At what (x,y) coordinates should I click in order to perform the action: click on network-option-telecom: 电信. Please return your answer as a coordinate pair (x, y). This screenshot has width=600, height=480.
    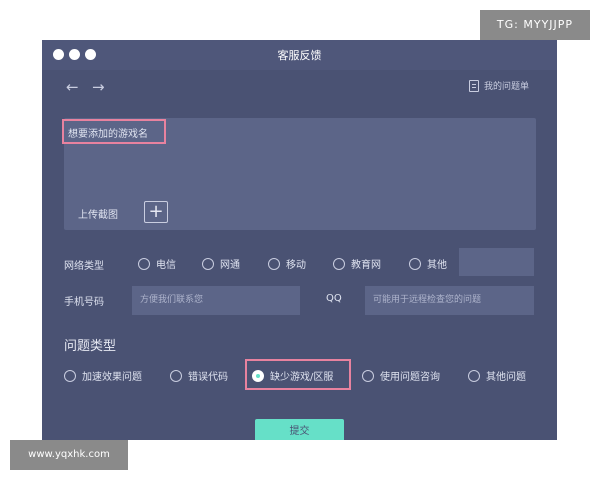
    Looking at the image, I should click on (157, 263).